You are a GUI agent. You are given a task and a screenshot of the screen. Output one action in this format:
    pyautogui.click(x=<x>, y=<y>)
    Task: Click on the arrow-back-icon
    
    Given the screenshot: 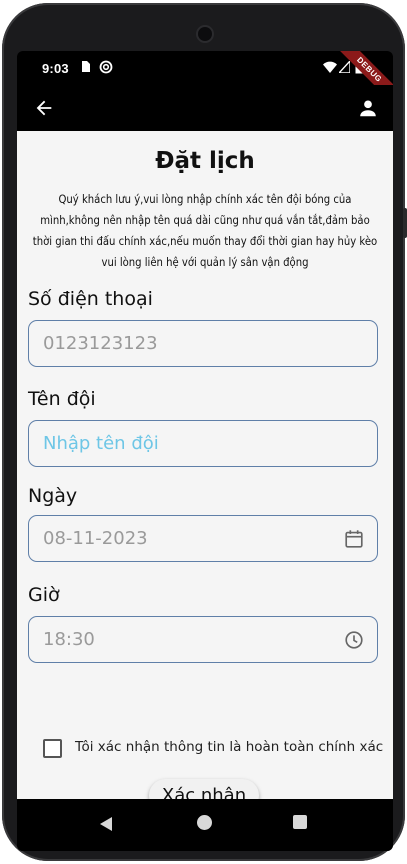 What is the action you would take?
    pyautogui.click(x=44, y=108)
    